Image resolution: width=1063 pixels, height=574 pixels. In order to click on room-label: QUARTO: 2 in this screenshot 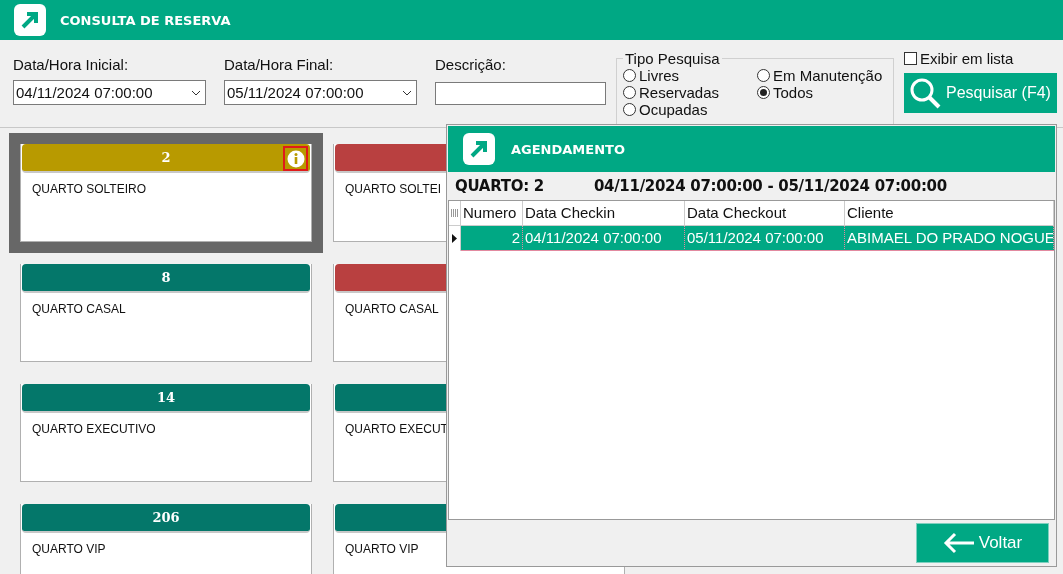, I will do `click(499, 186)`.